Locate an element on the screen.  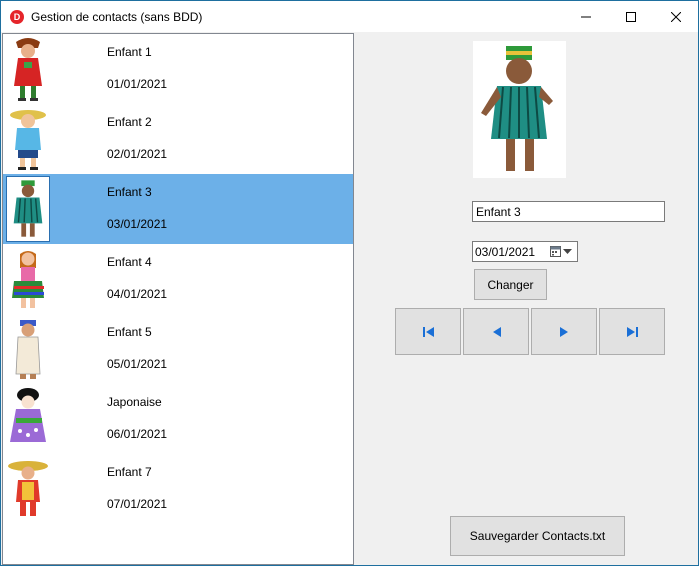
contact-name: Enfant 4 is located at coordinates (129, 262).